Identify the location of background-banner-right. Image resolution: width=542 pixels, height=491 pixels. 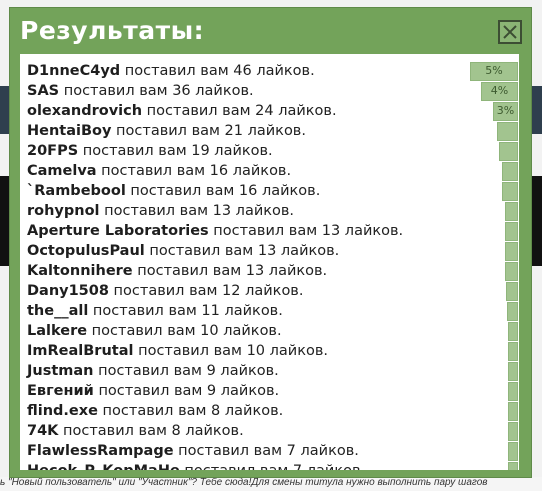
(536, 221).